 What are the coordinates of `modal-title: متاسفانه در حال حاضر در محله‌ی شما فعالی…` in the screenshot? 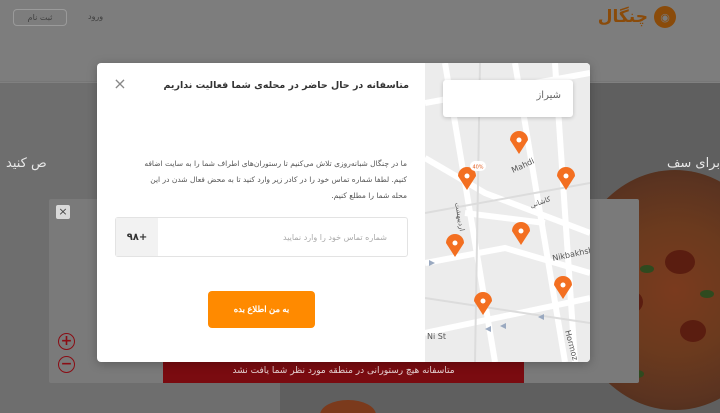 It's located at (286, 85).